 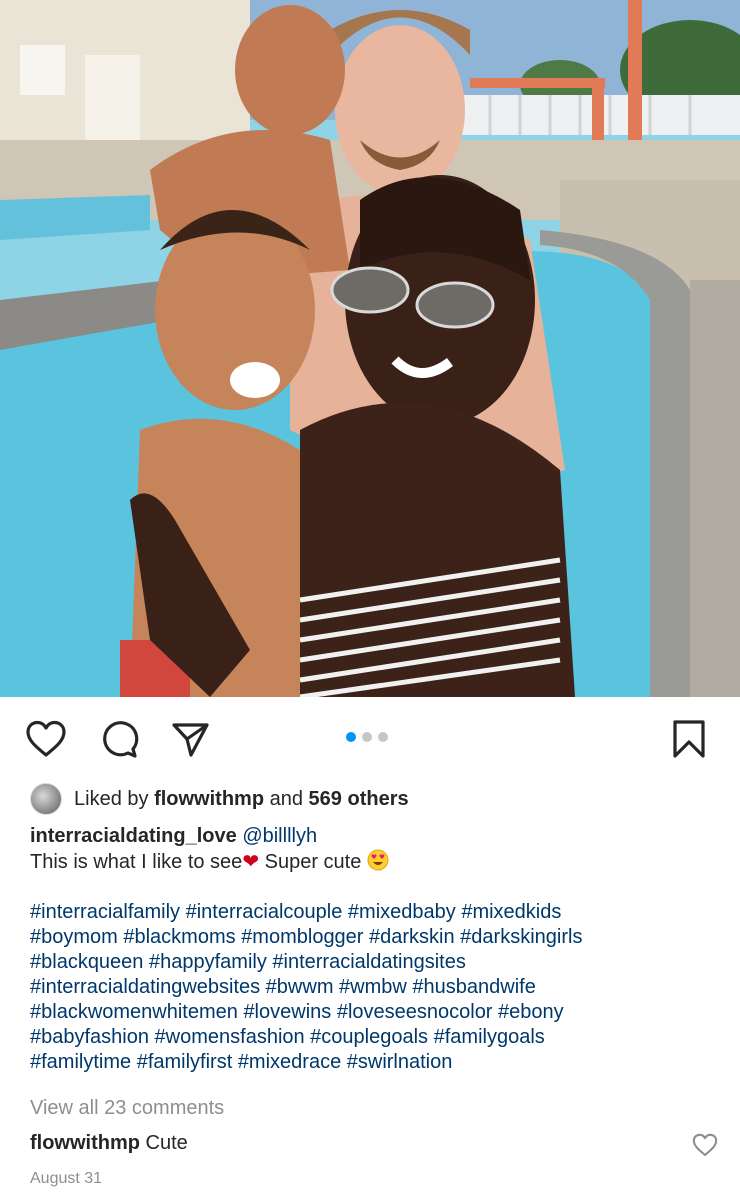 What do you see at coordinates (136, 862) in the screenshot?
I see `caption-text: This is what I like to see` at bounding box center [136, 862].